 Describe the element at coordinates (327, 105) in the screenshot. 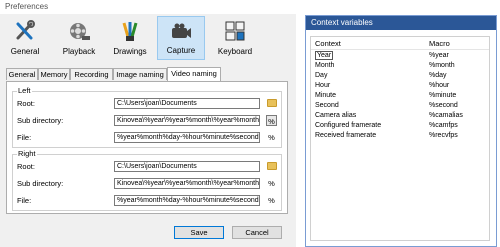

I see `context-name: Second` at that location.